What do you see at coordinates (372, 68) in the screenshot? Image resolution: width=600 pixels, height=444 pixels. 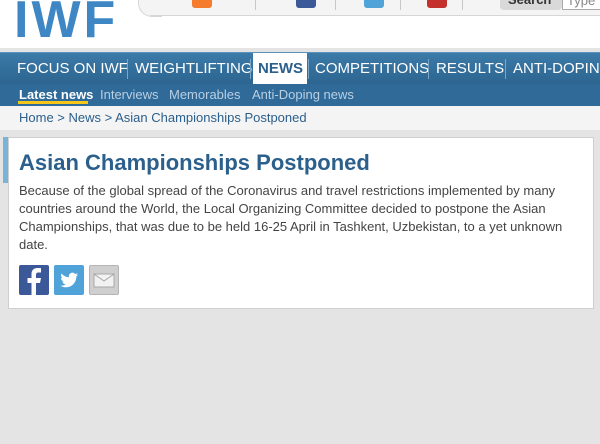 I see `nav-competitions: COMPETITIONS` at bounding box center [372, 68].